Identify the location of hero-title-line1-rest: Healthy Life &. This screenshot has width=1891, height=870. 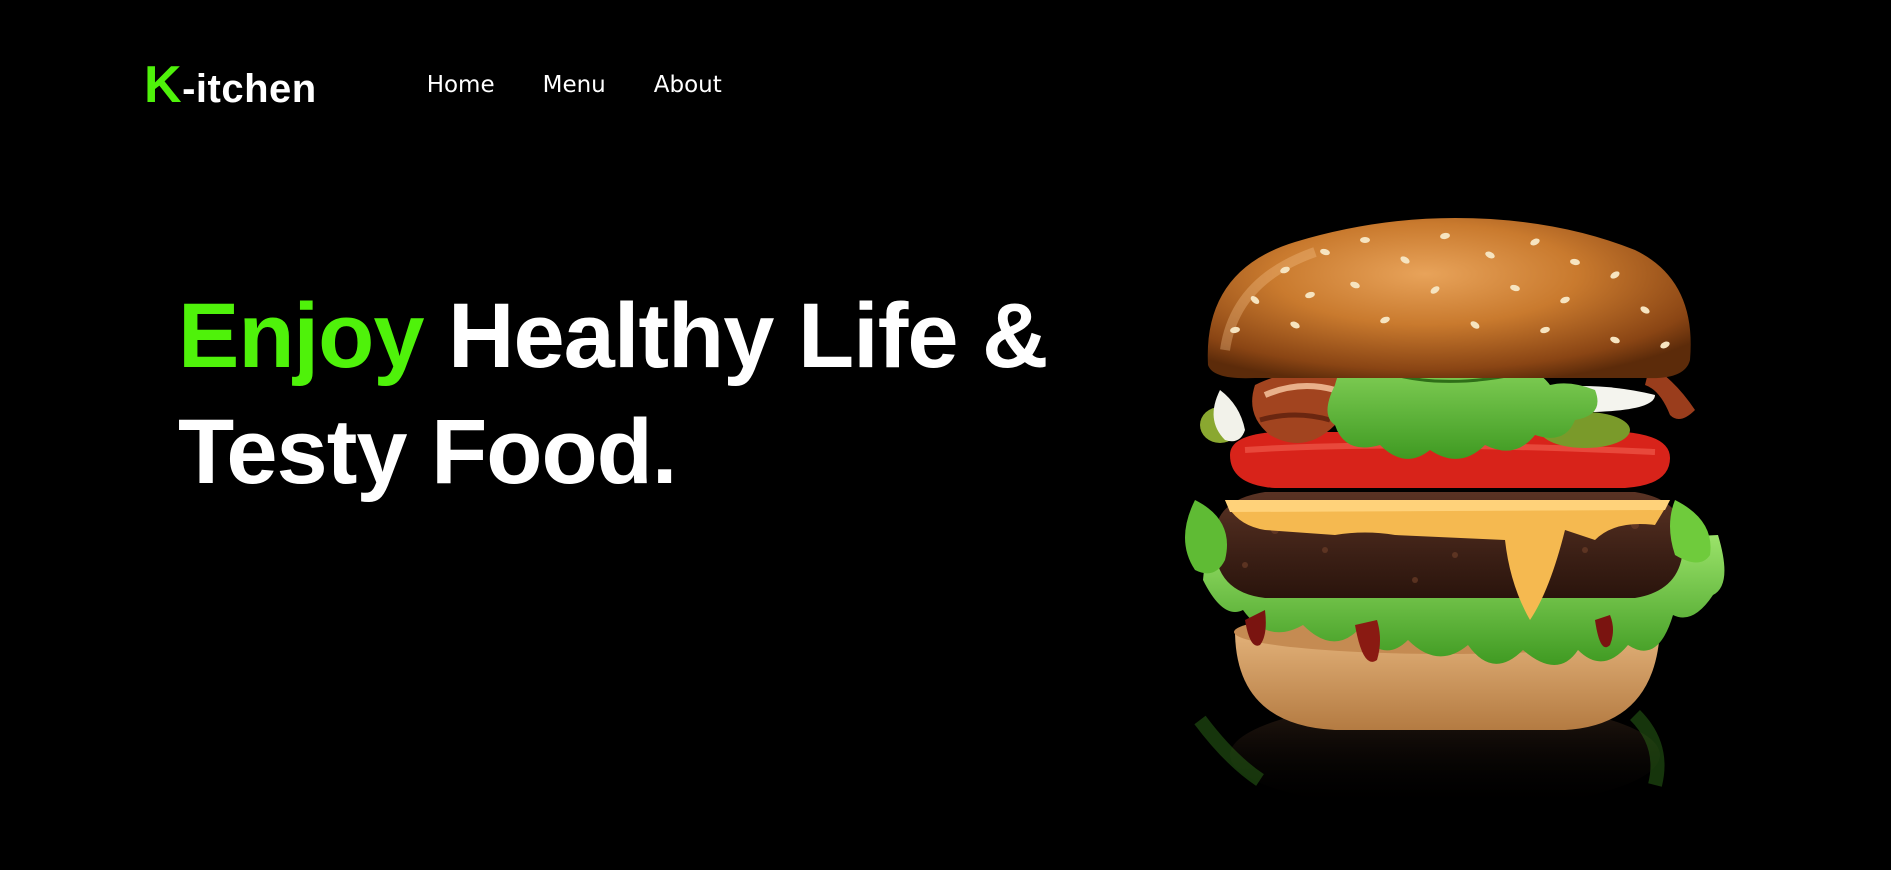
(735, 336).